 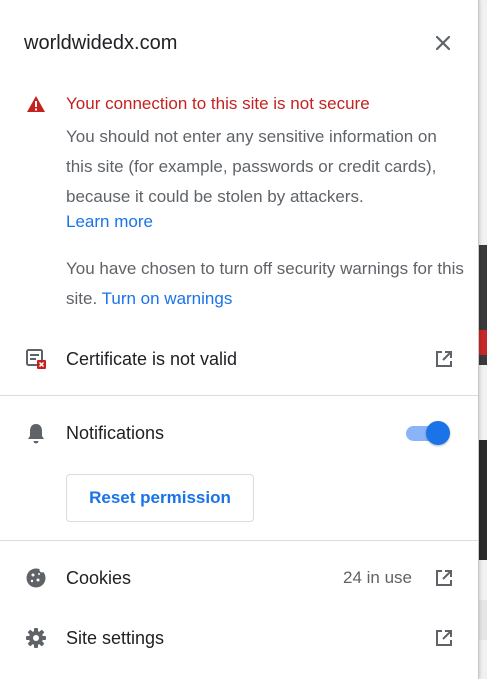 What do you see at coordinates (239, 578) in the screenshot?
I see `cookies-row: Cookies 24 in use` at bounding box center [239, 578].